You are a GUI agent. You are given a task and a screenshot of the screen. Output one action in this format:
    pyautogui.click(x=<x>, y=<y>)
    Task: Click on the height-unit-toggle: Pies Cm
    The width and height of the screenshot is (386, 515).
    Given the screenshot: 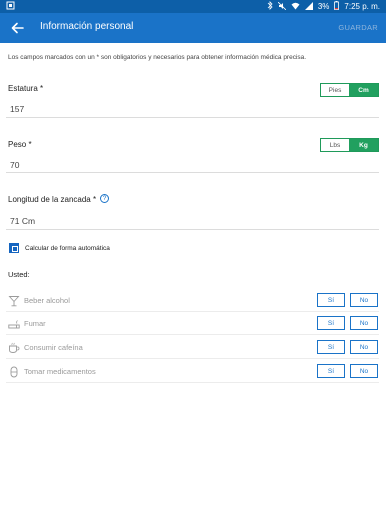 What is the action you would take?
    pyautogui.click(x=349, y=90)
    